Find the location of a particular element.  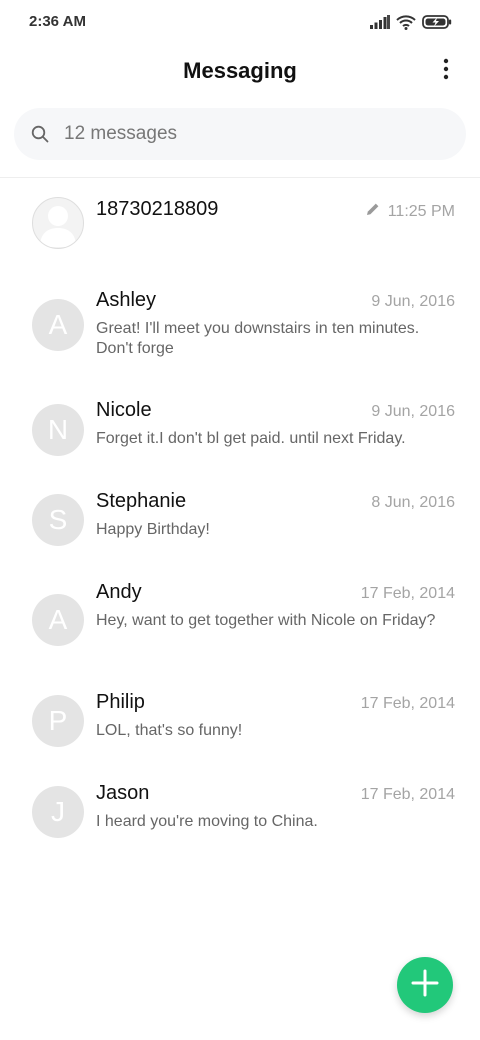

avatar-initial: S is located at coordinates (58, 519).